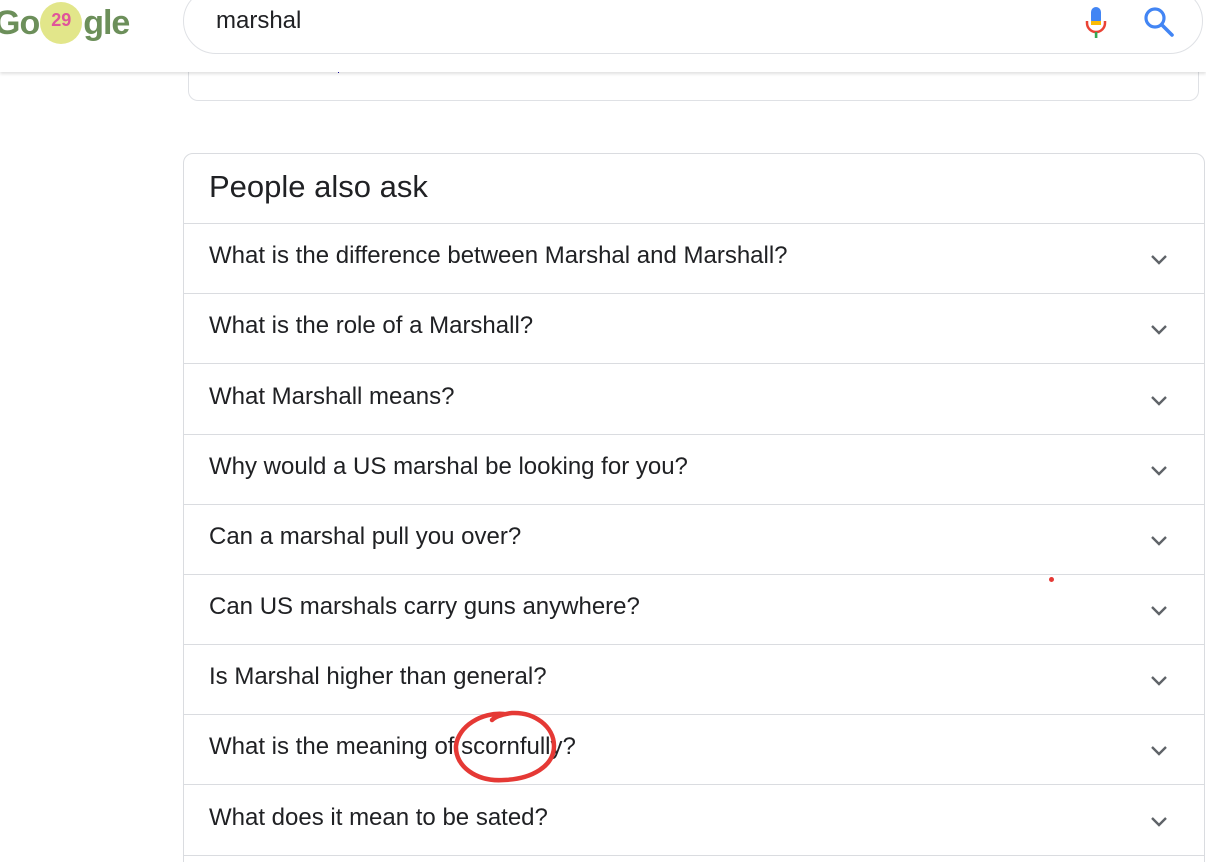 This screenshot has width=1206, height=862. Describe the element at coordinates (371, 325) in the screenshot. I see `question-text: What is the role of a Marshall?` at that location.